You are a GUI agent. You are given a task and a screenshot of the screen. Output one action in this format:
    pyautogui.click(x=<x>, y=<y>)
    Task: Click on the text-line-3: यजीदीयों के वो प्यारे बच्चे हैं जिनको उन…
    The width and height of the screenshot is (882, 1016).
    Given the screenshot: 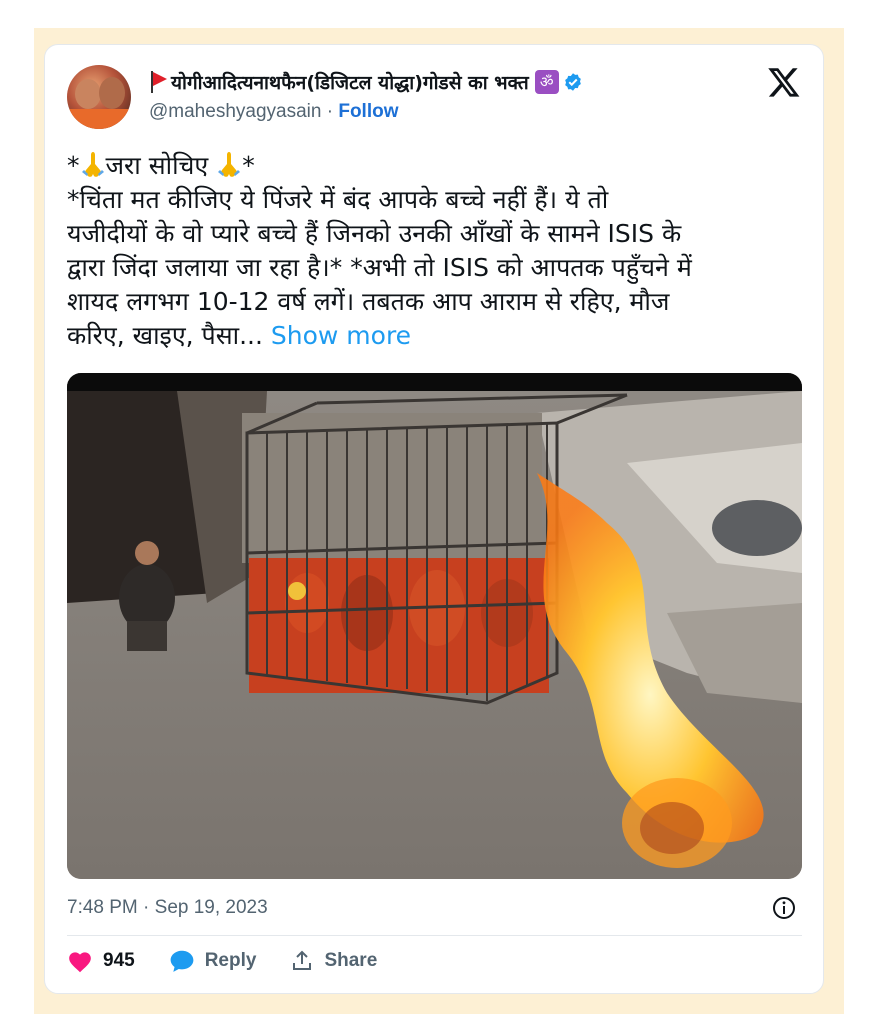 What is the action you would take?
    pyautogui.click(x=374, y=233)
    